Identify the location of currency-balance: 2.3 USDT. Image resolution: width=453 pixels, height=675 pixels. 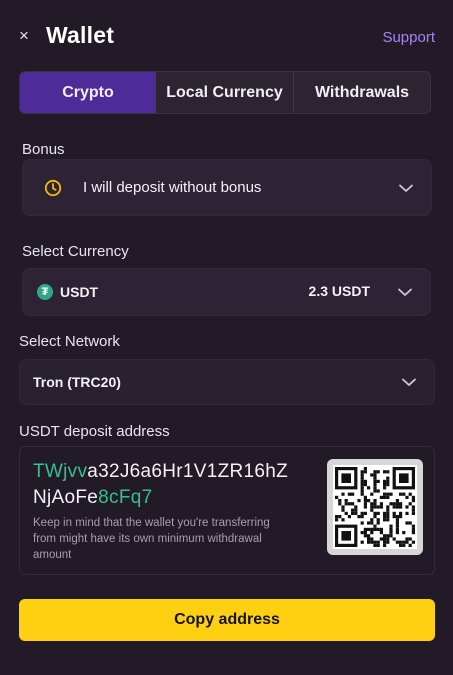
(339, 291).